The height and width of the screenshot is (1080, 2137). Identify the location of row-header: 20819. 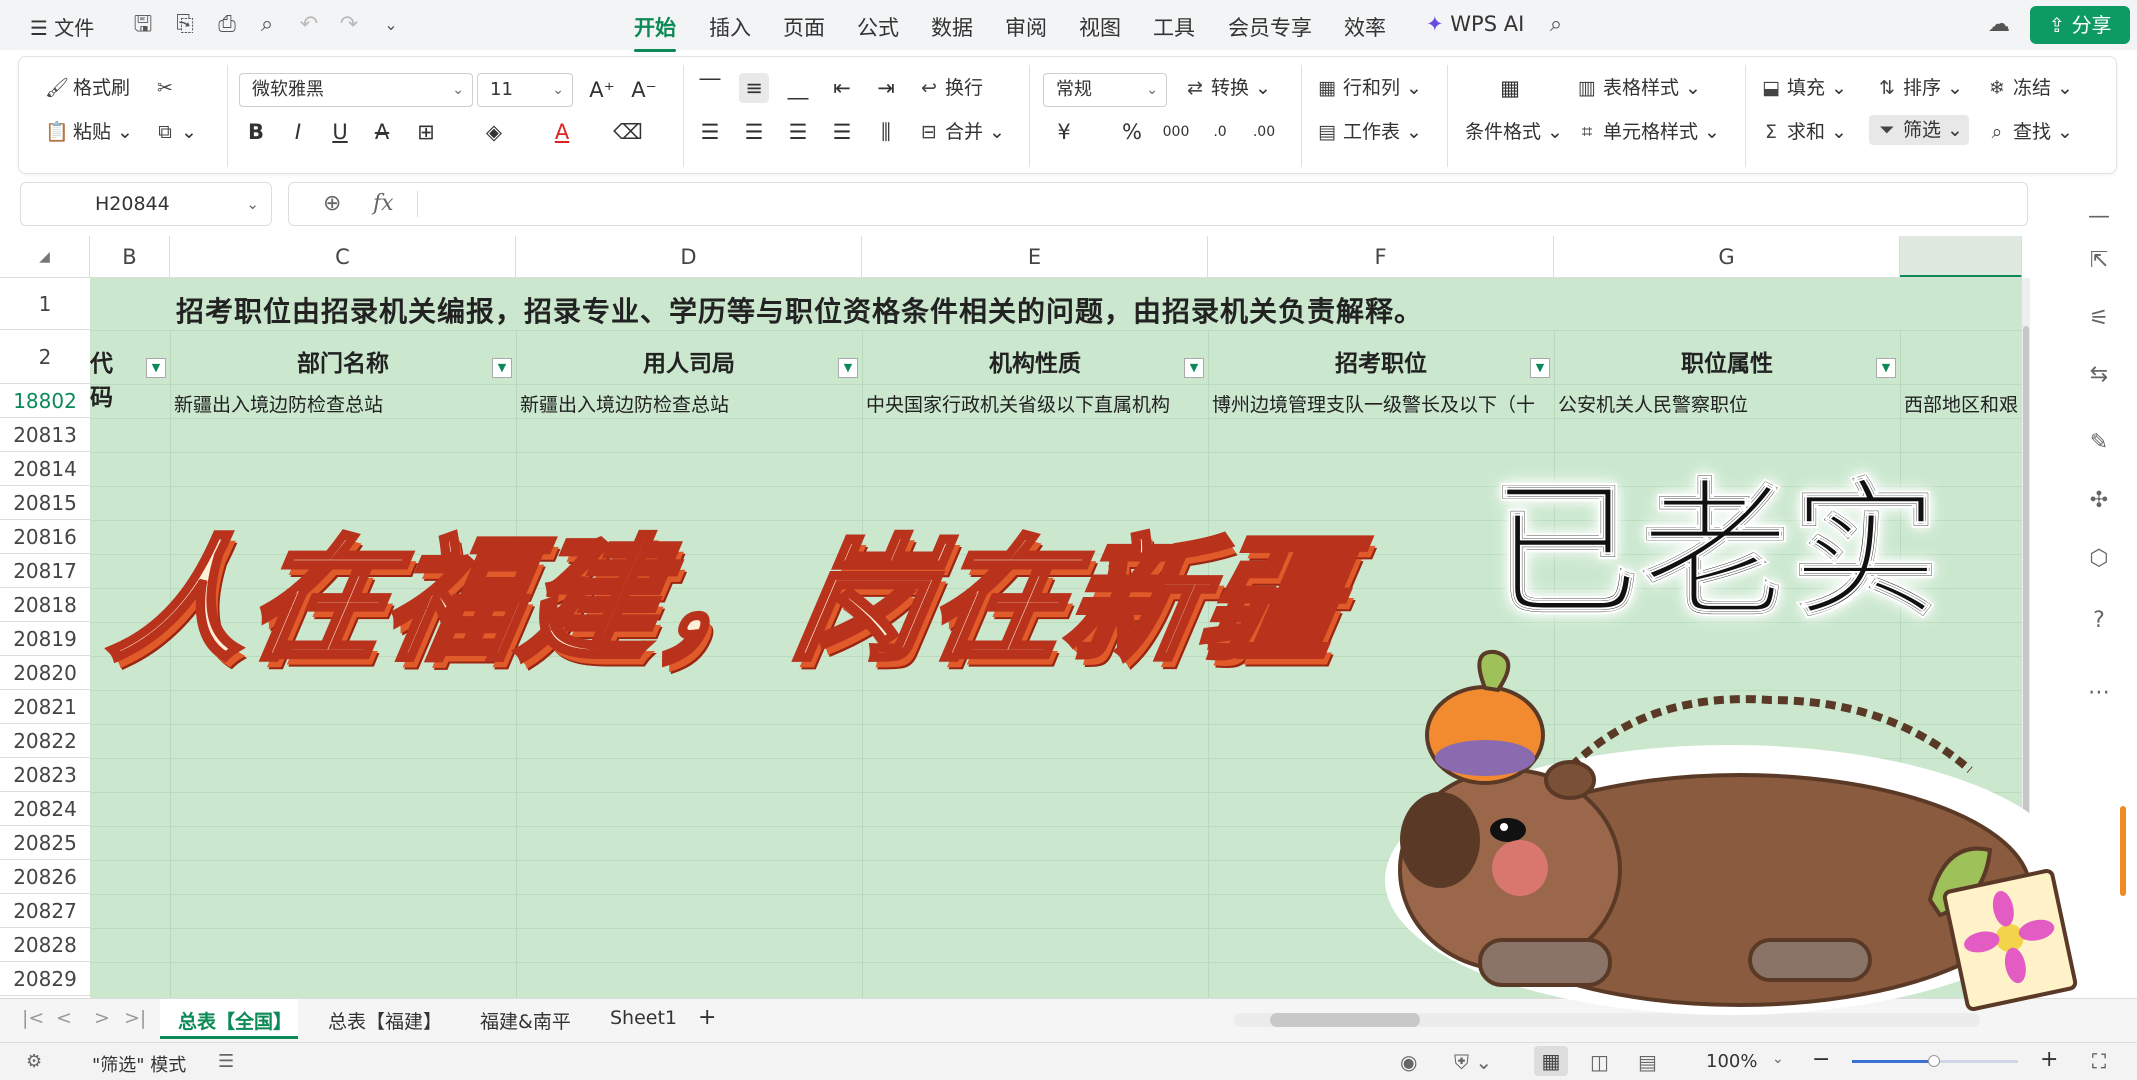
(45, 639).